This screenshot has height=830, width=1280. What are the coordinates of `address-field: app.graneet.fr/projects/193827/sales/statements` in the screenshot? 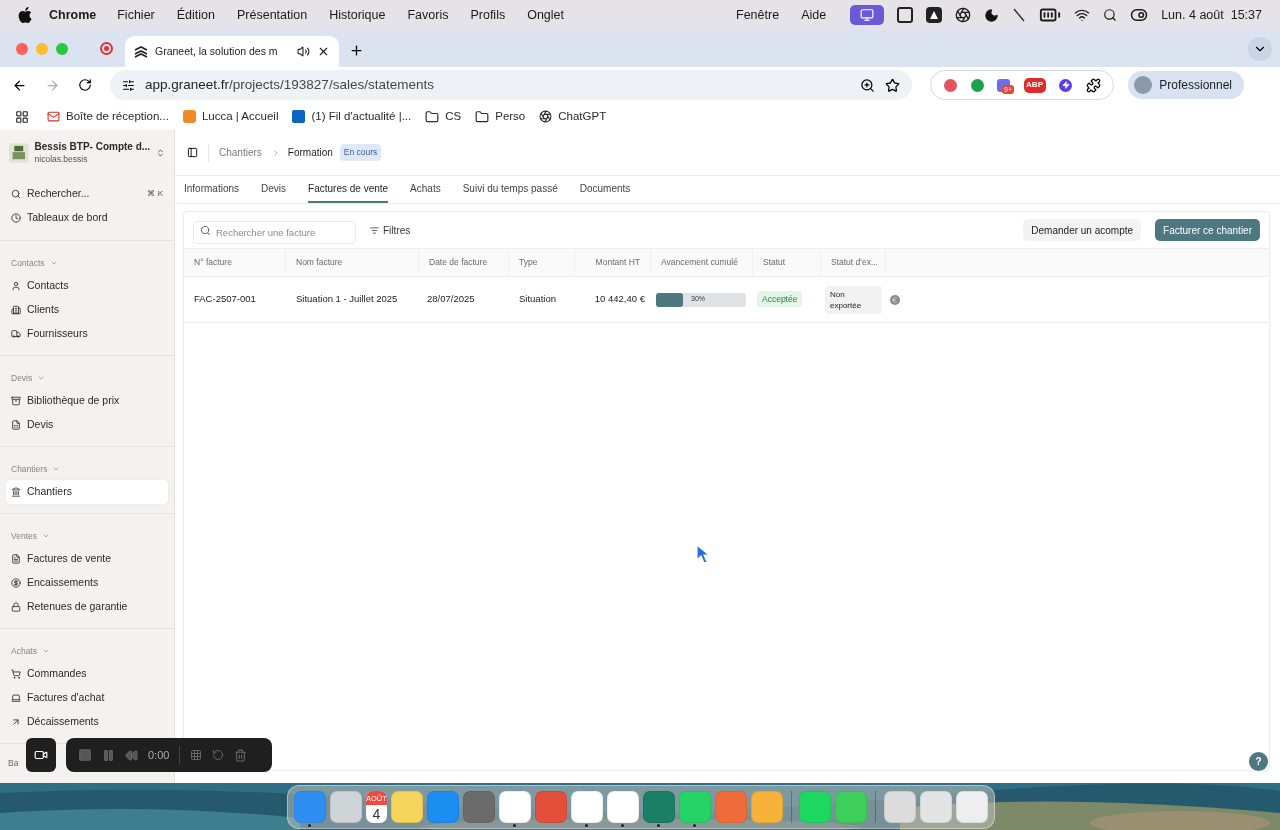 It's located at (511, 85).